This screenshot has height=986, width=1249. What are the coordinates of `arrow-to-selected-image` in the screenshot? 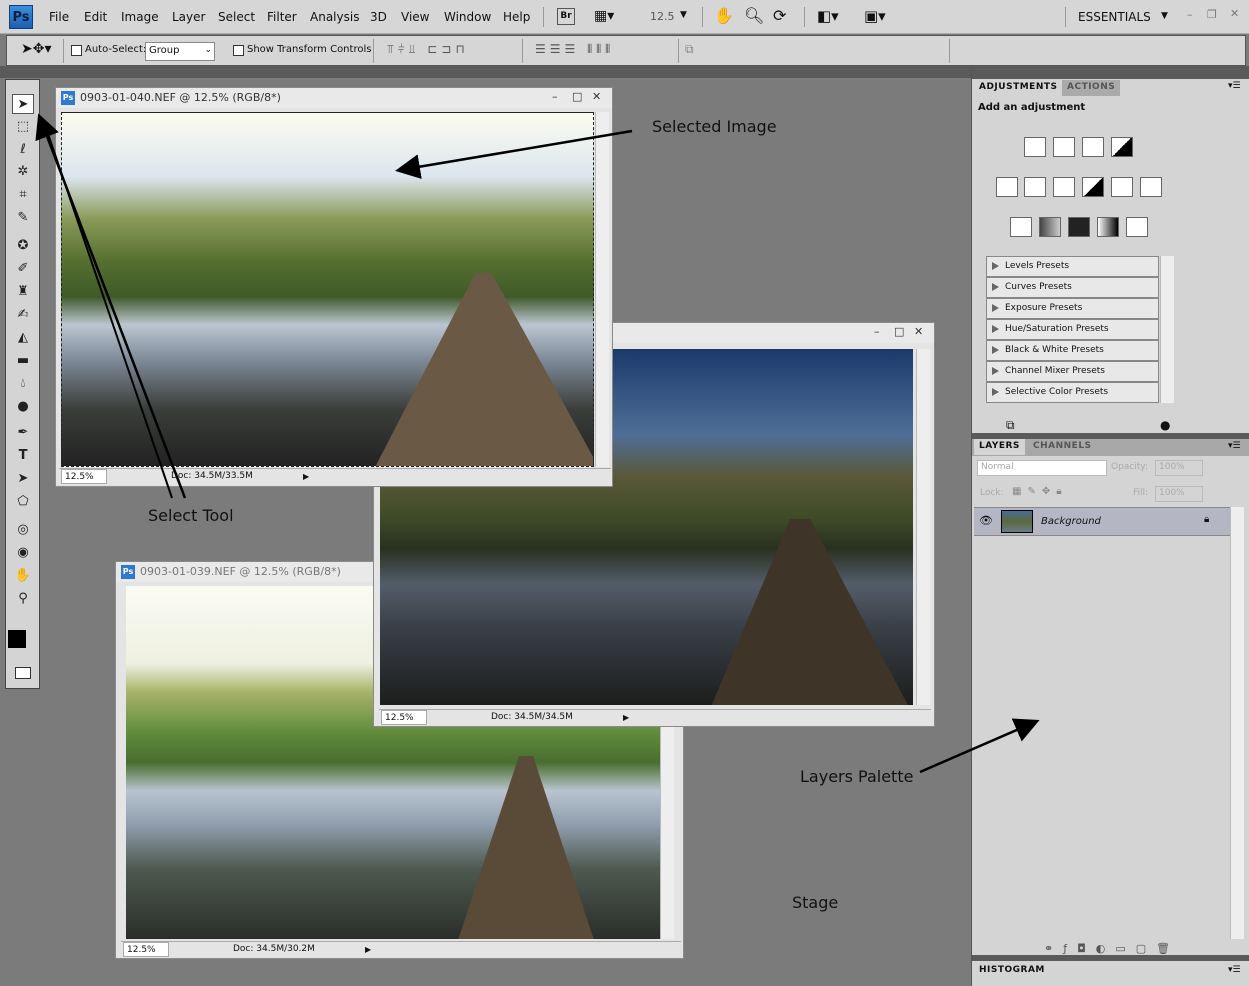 It's located at (514, 154).